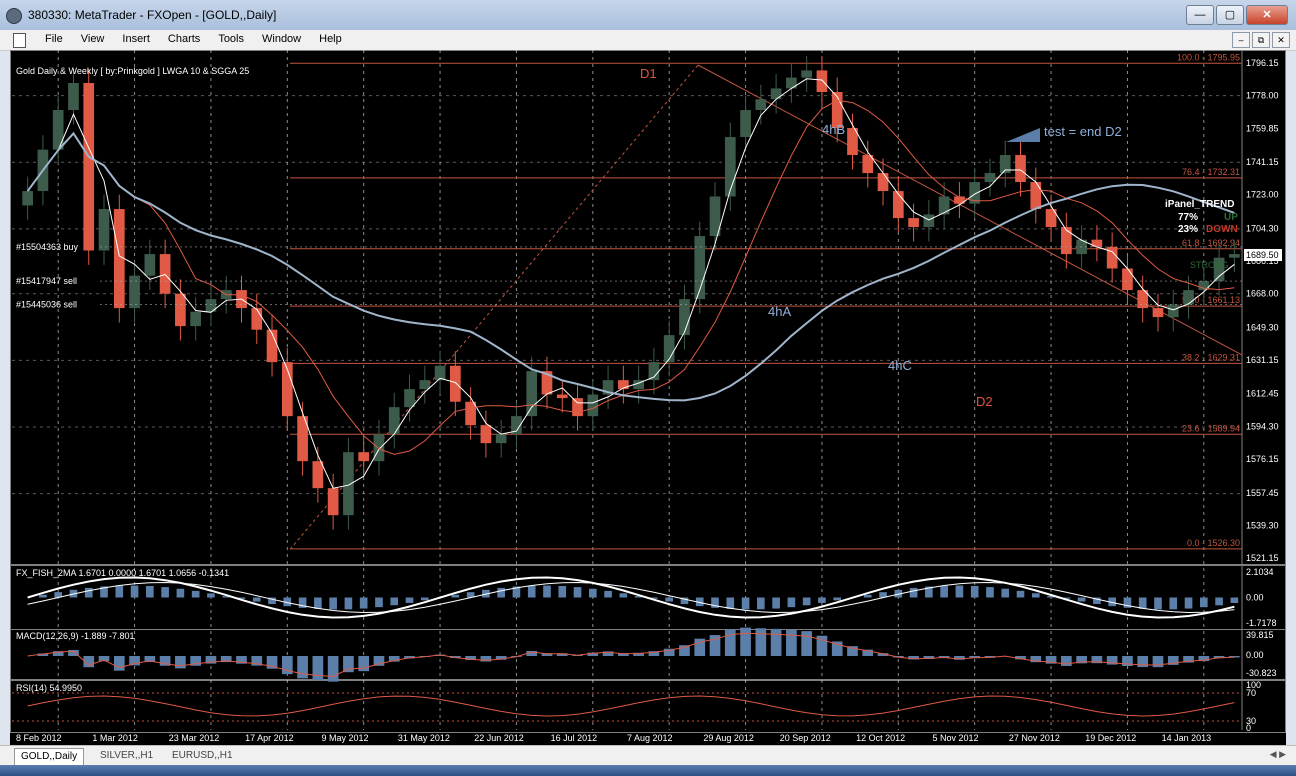 The height and width of the screenshot is (776, 1296). Describe the element at coordinates (14, 16) in the screenshot. I see `metatrader-app-icon` at that location.